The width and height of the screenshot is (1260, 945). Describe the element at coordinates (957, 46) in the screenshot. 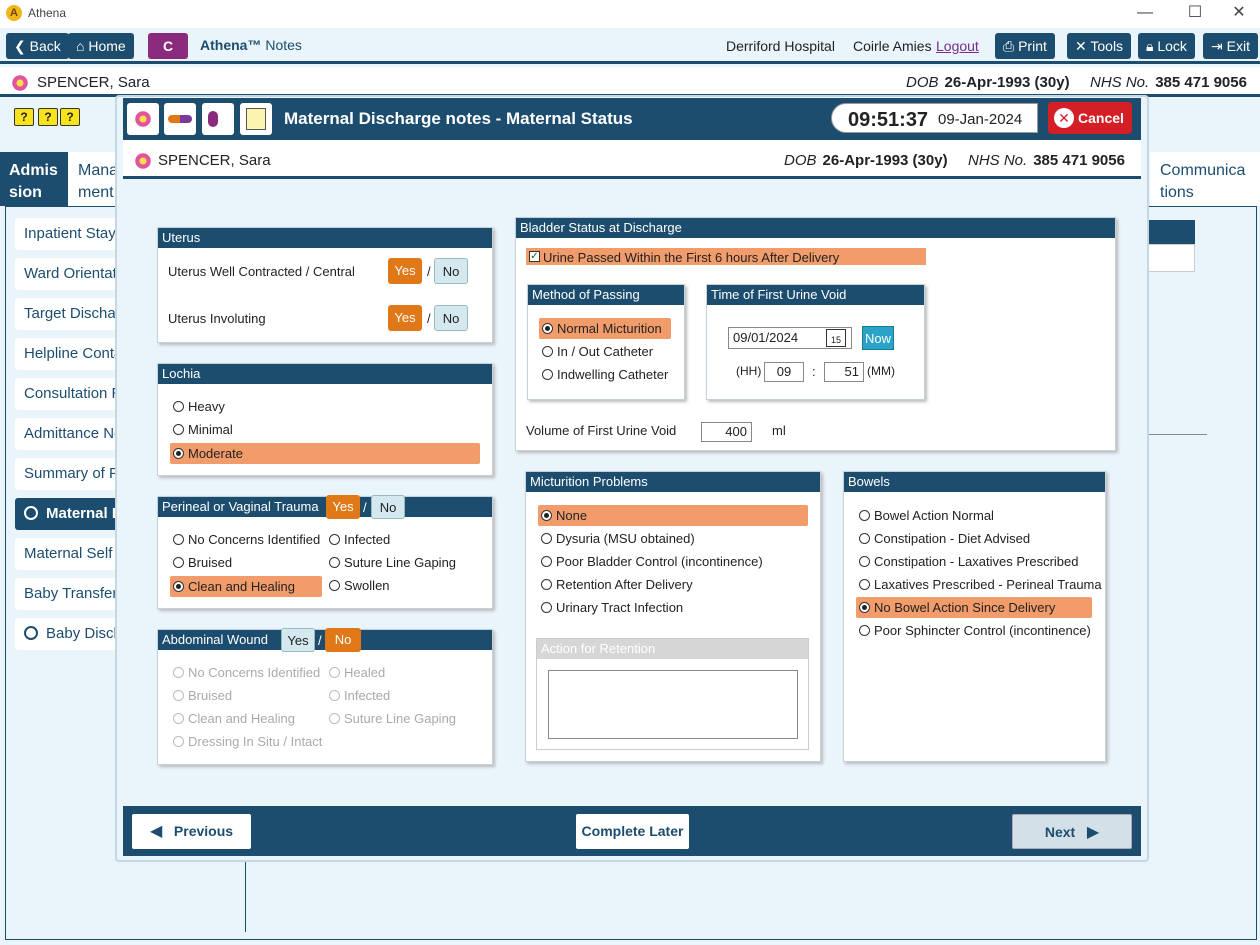

I see `logout-link: Logout` at that location.